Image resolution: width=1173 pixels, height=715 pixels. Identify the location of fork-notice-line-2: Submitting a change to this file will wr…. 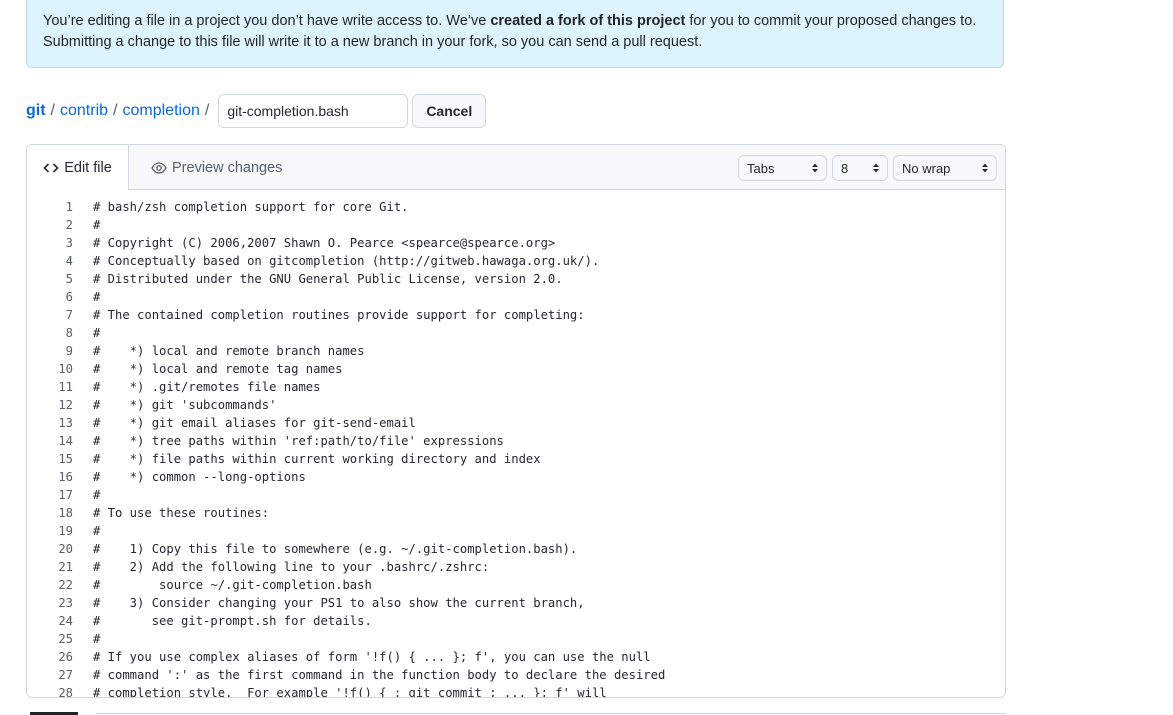
(373, 42).